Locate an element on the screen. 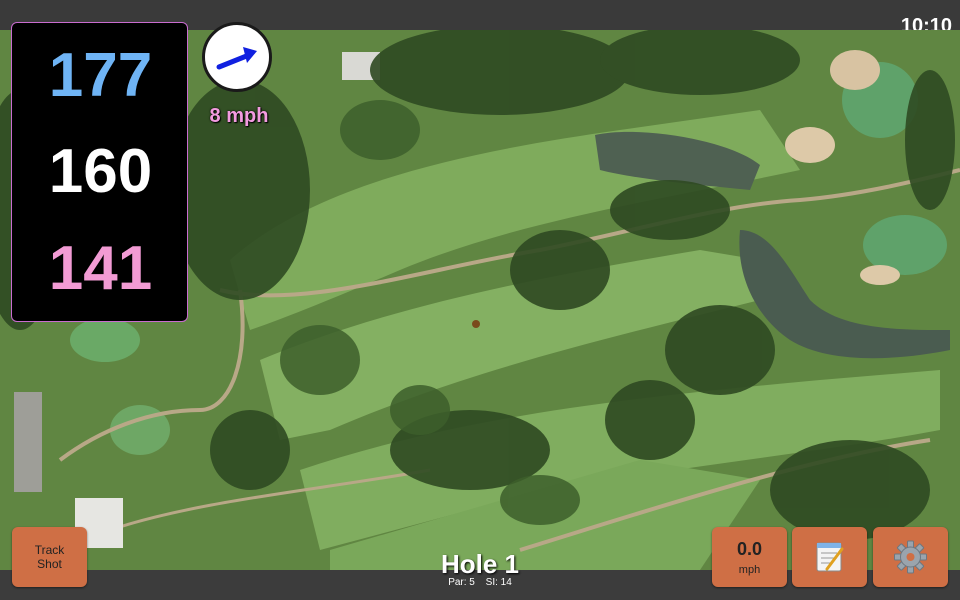 The height and width of the screenshot is (600, 960). notepad-icon is located at coordinates (830, 557).